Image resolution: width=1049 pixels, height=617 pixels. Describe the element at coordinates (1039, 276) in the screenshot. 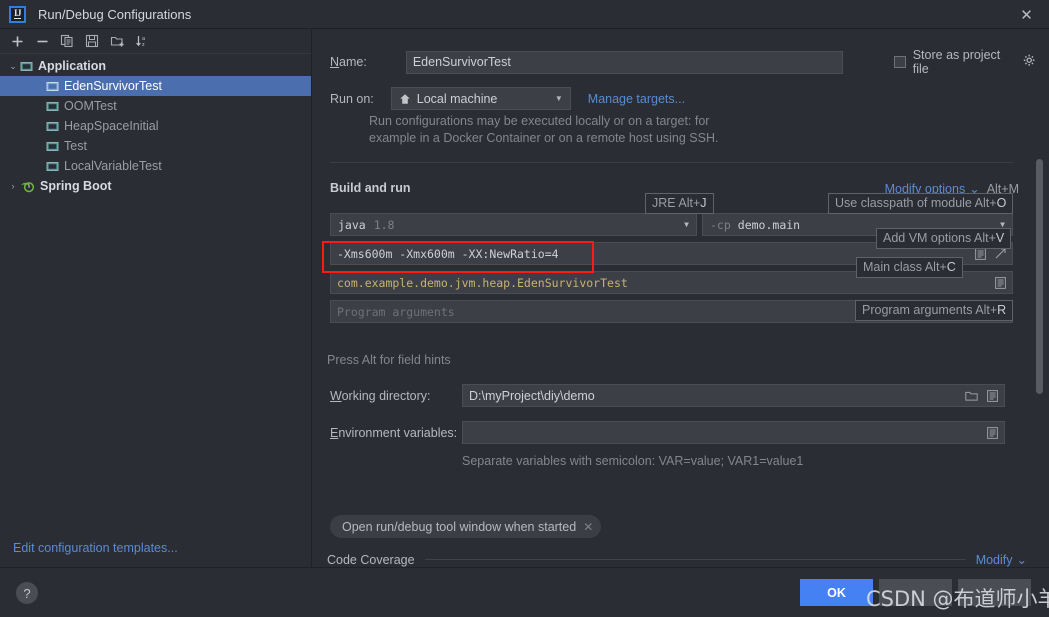

I see `form-scrollbar` at that location.